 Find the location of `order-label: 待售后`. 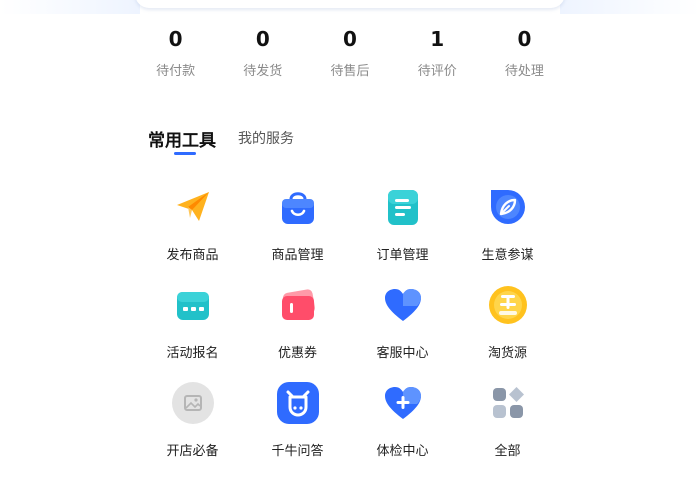

order-label: 待售后 is located at coordinates (350, 71).